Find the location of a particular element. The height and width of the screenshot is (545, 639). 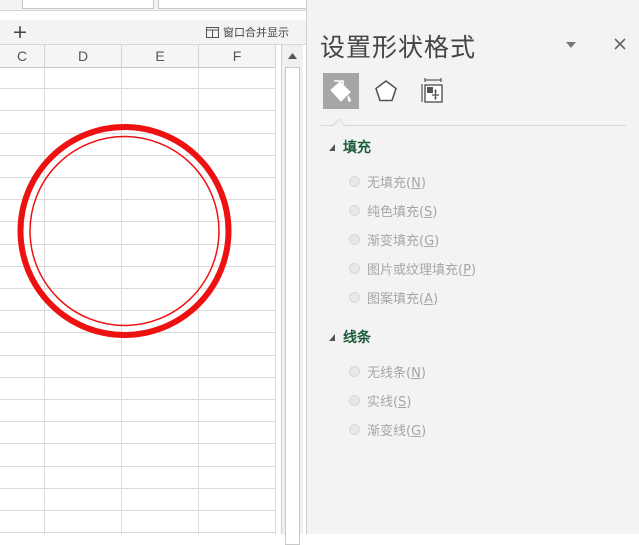

fill-bucket-icon is located at coordinates (340, 91).